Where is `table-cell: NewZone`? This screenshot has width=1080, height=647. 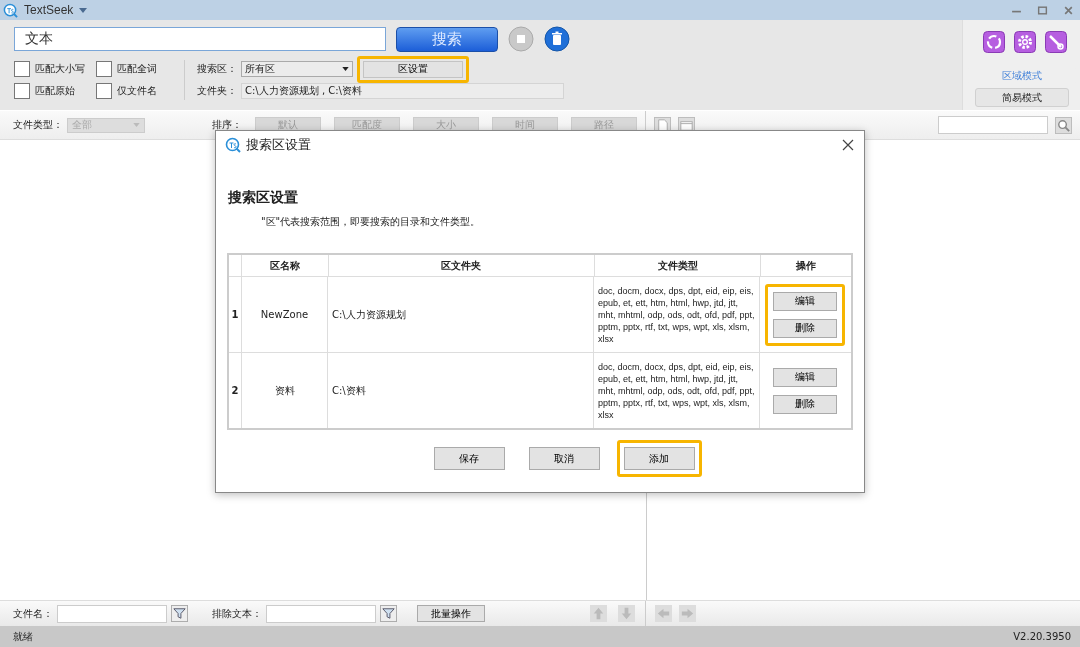 table-cell: NewZone is located at coordinates (284, 314).